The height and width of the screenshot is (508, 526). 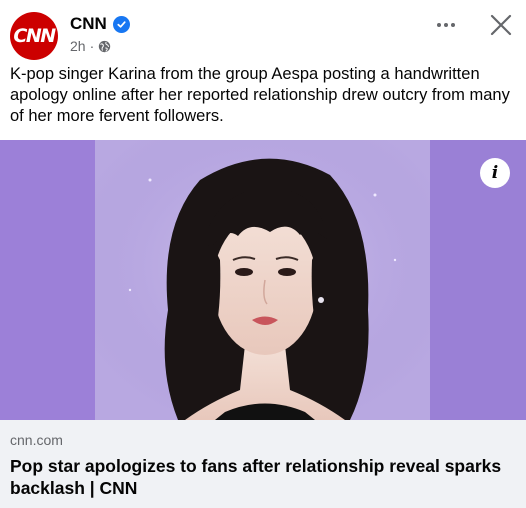 I want to click on link-domain: cnn.com, so click(x=36, y=440).